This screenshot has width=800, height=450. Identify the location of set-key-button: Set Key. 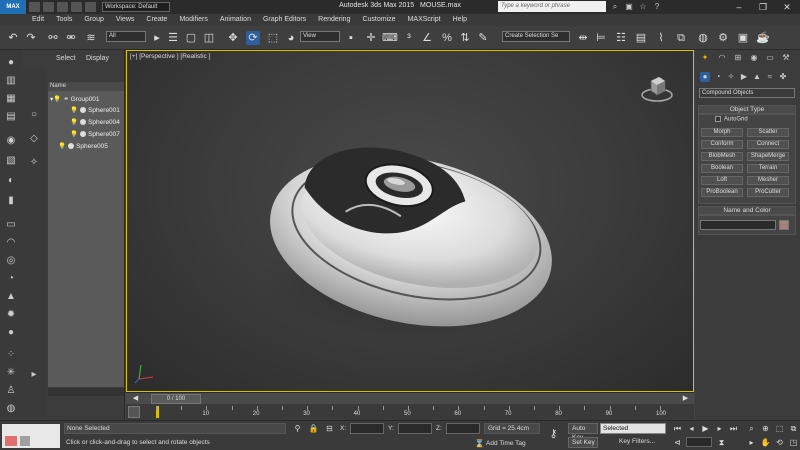
(583, 442).